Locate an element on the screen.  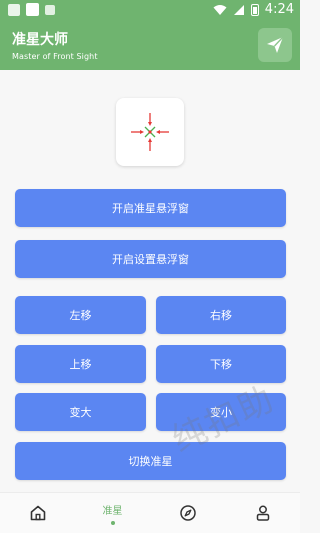
status-bar: 4:24 is located at coordinates (150, 10).